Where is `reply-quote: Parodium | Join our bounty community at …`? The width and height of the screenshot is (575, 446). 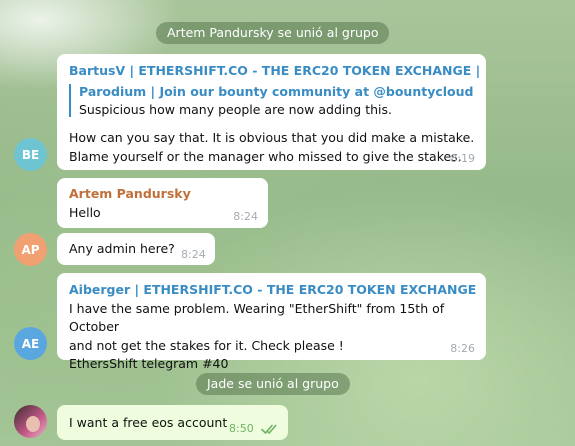
reply-quote: Parodium | Join our bounty community at … is located at coordinates (271, 100).